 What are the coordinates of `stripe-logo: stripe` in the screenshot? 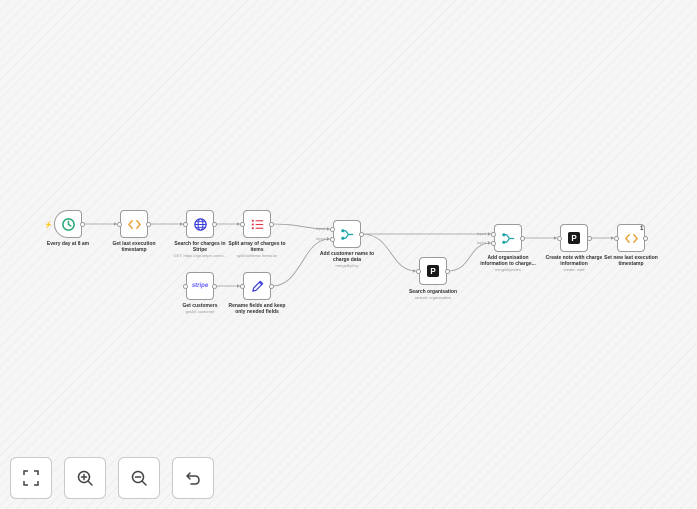 It's located at (200, 286).